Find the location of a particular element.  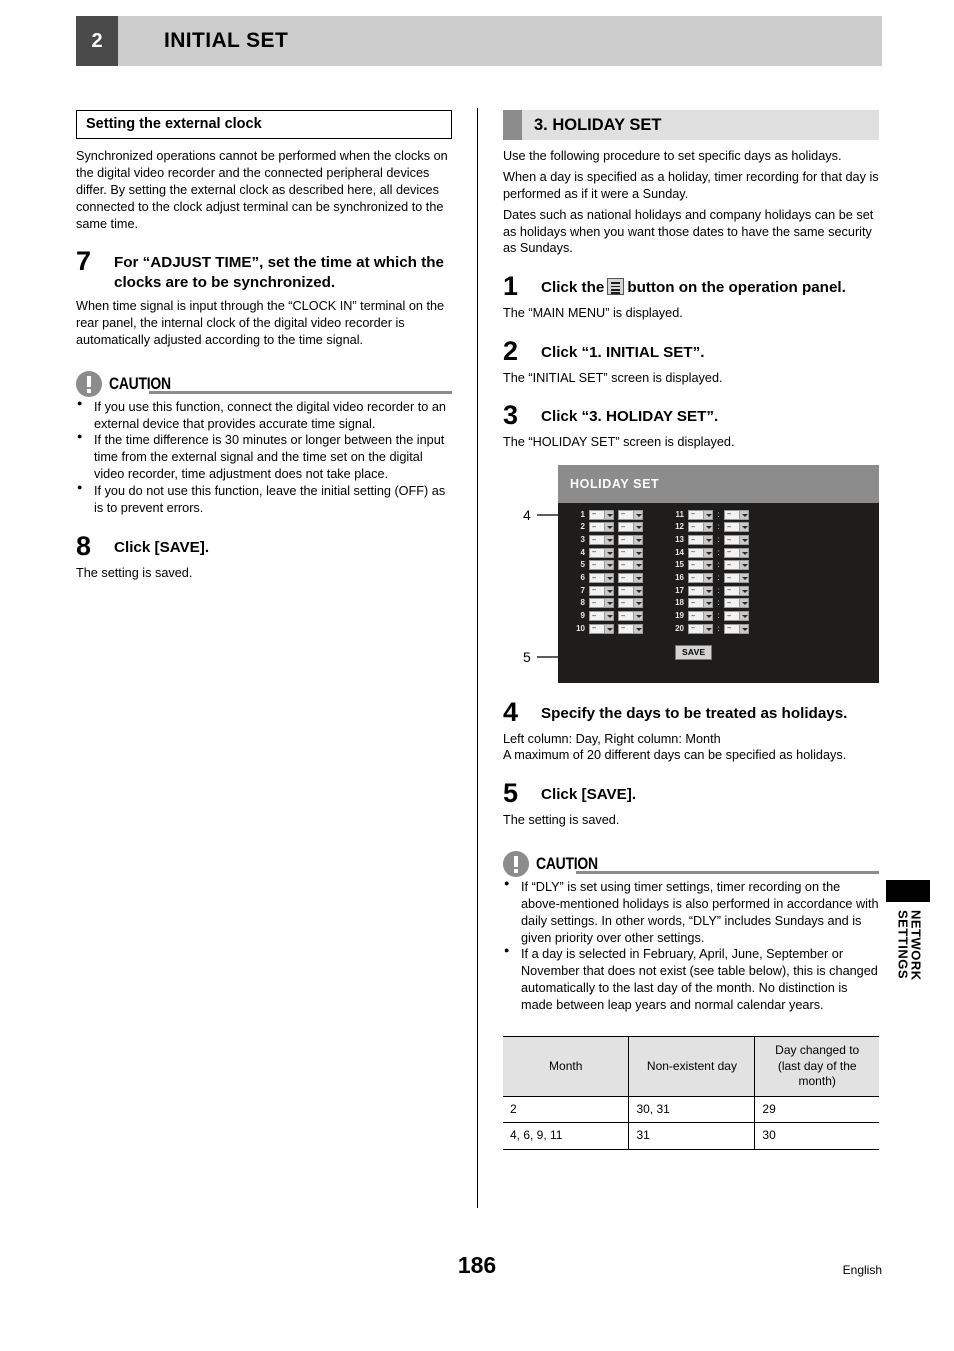

step-2-title: Click “1. INITIAL SET”. is located at coordinates (623, 352).